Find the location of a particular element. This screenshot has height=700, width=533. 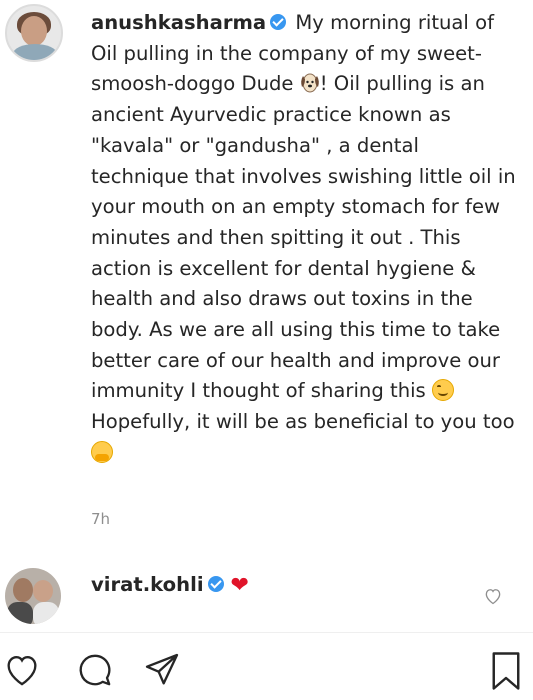

comment-speech-bubble-icon is located at coordinates (95, 672).